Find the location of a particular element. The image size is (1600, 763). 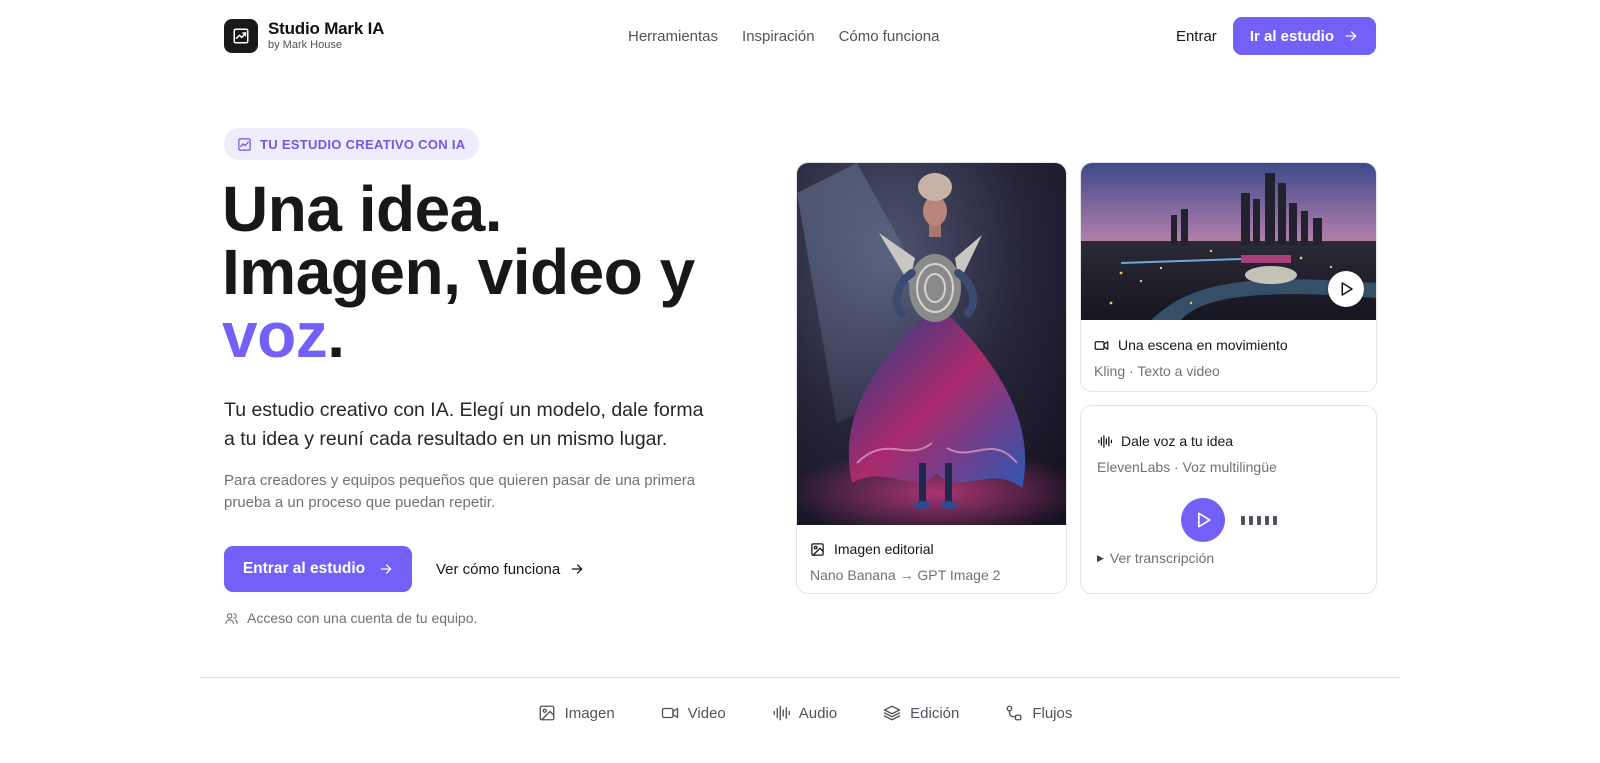

go-to-studio-button: Ir al estudio is located at coordinates (1304, 36).